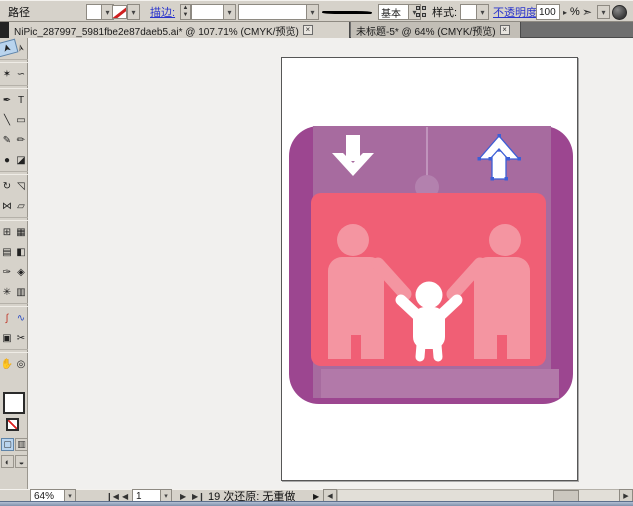  I want to click on screen-mode-button: ◒, so click(21, 461).